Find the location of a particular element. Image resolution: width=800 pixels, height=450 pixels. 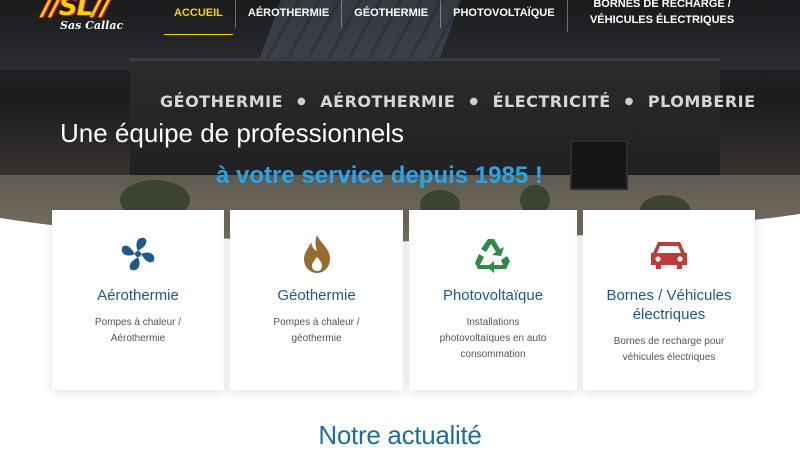

sign-word: GÉOTHERMIE is located at coordinates (222, 101).